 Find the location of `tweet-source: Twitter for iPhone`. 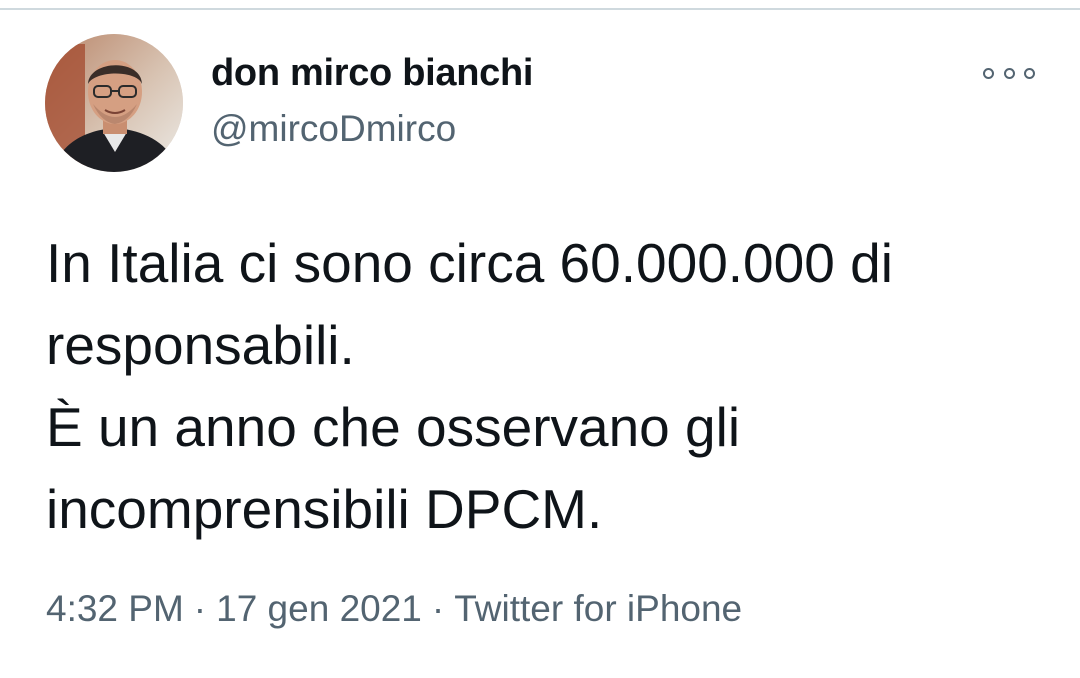

tweet-source: Twitter for iPhone is located at coordinates (598, 608).